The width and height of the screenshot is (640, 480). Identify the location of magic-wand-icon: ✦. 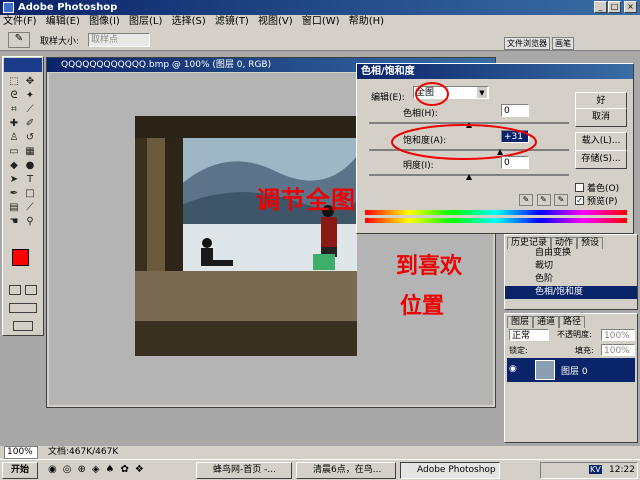
(30, 96).